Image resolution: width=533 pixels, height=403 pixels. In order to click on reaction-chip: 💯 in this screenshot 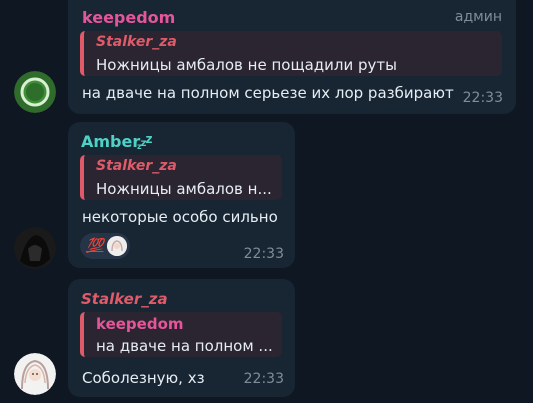, I will do `click(105, 246)`.